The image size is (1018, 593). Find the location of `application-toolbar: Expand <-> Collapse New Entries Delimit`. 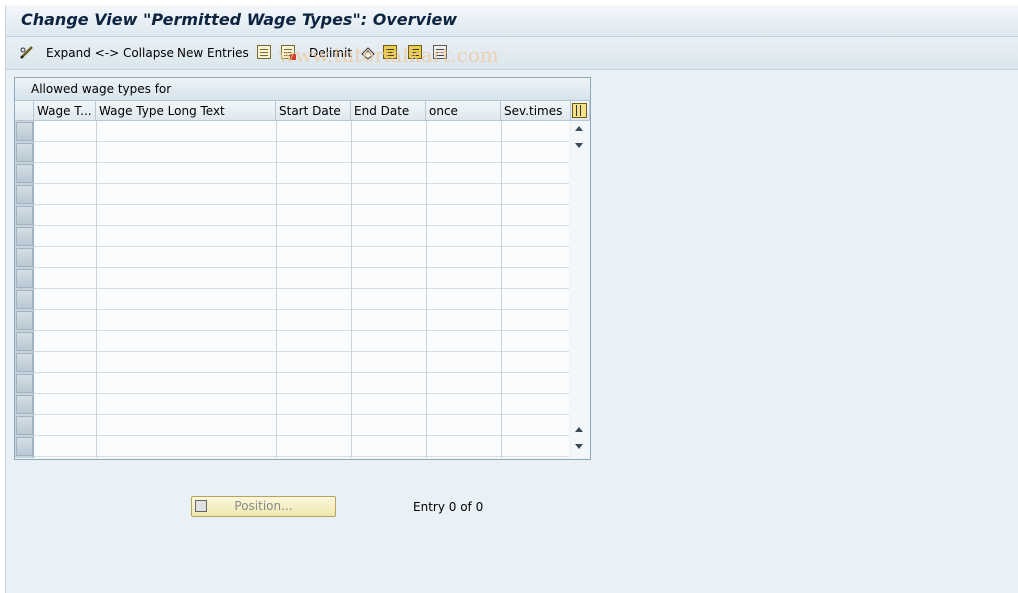

application-toolbar: Expand <-> Collapse New Entries Delimit is located at coordinates (512, 53).